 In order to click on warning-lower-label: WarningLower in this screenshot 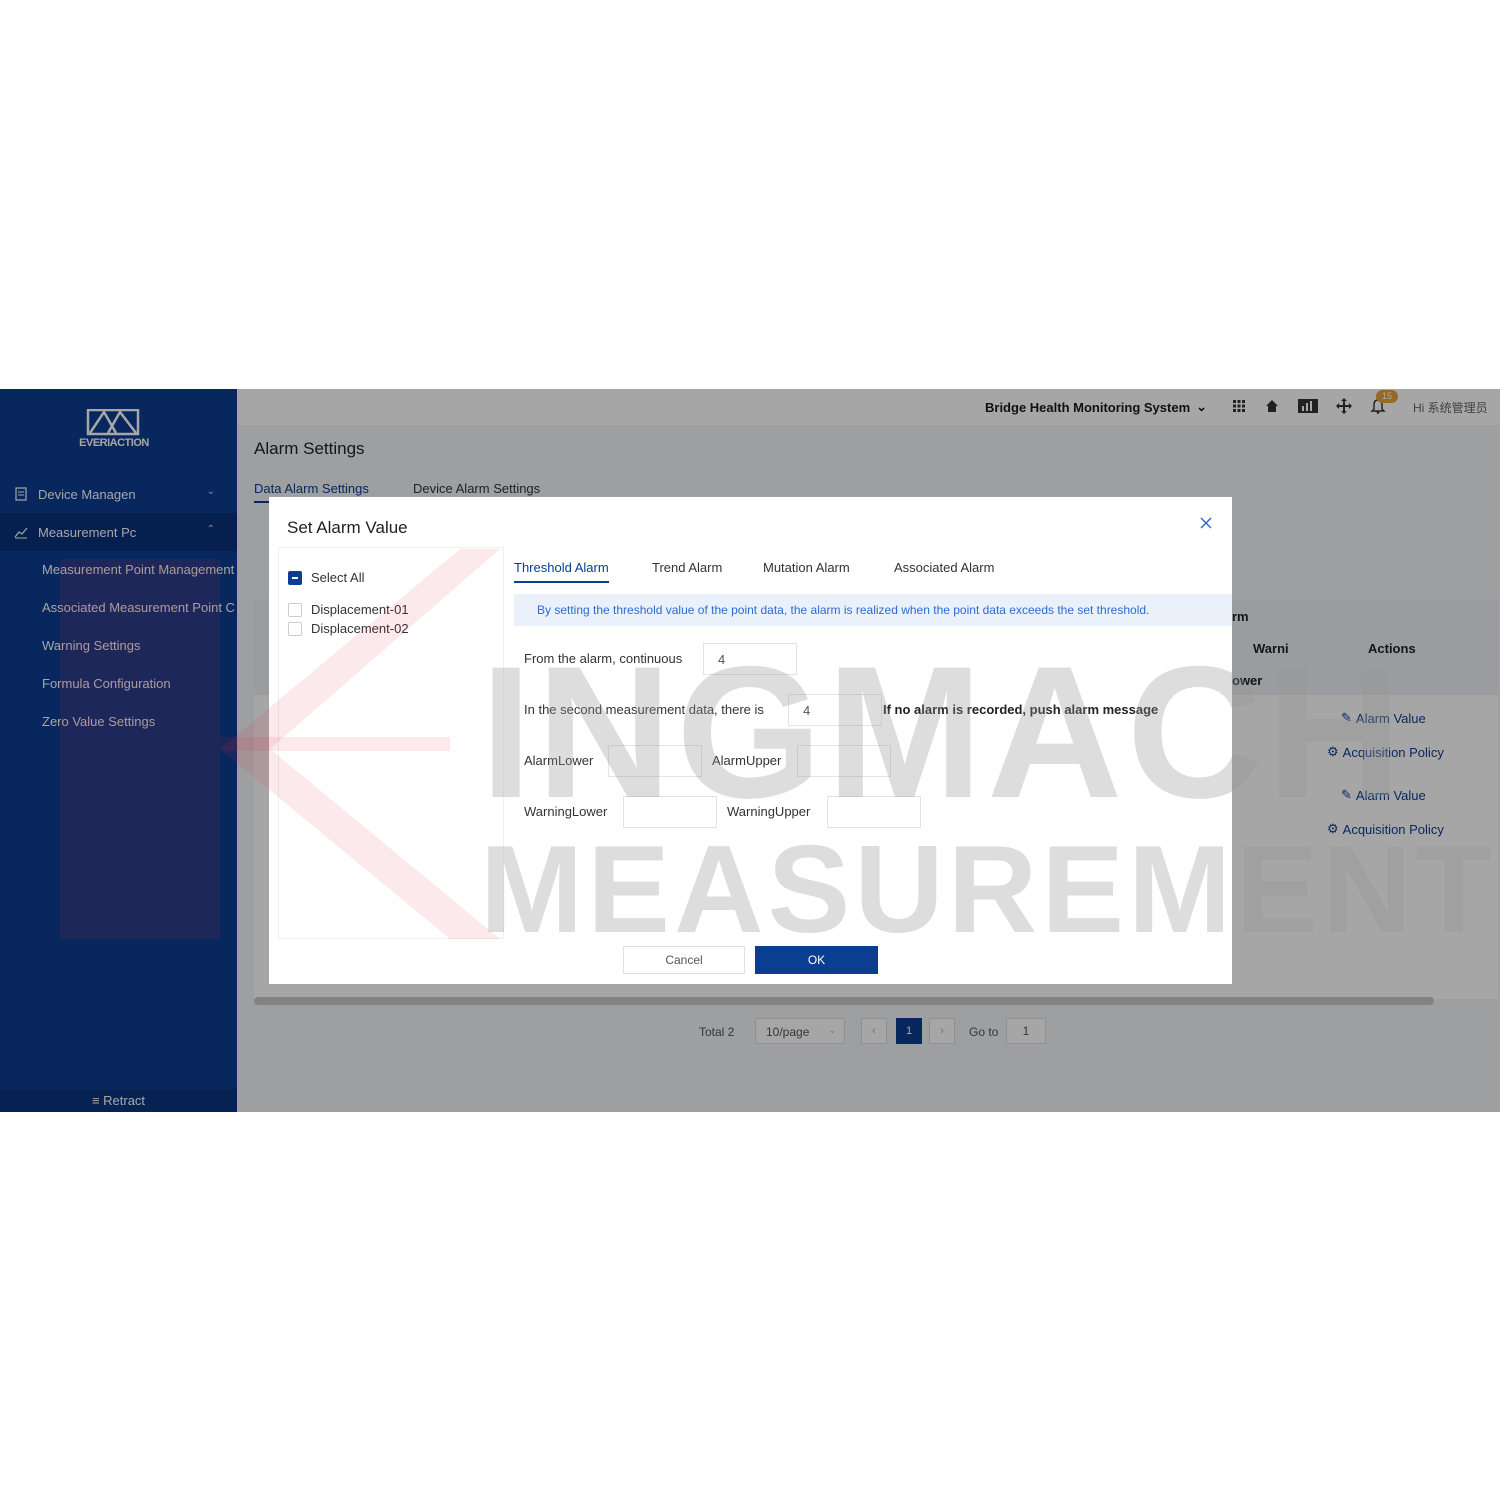, I will do `click(566, 811)`.